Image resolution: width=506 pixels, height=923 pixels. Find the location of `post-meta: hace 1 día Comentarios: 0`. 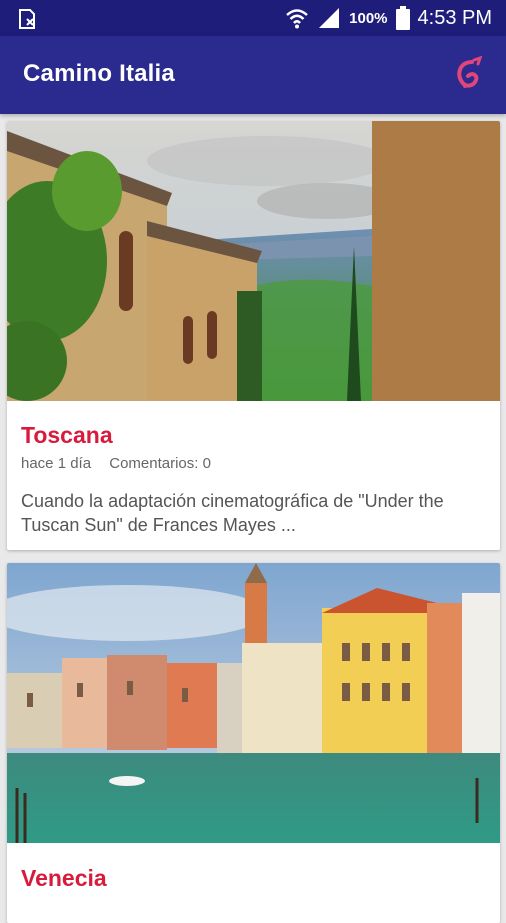

post-meta: hace 1 día Comentarios: 0 is located at coordinates (116, 463).